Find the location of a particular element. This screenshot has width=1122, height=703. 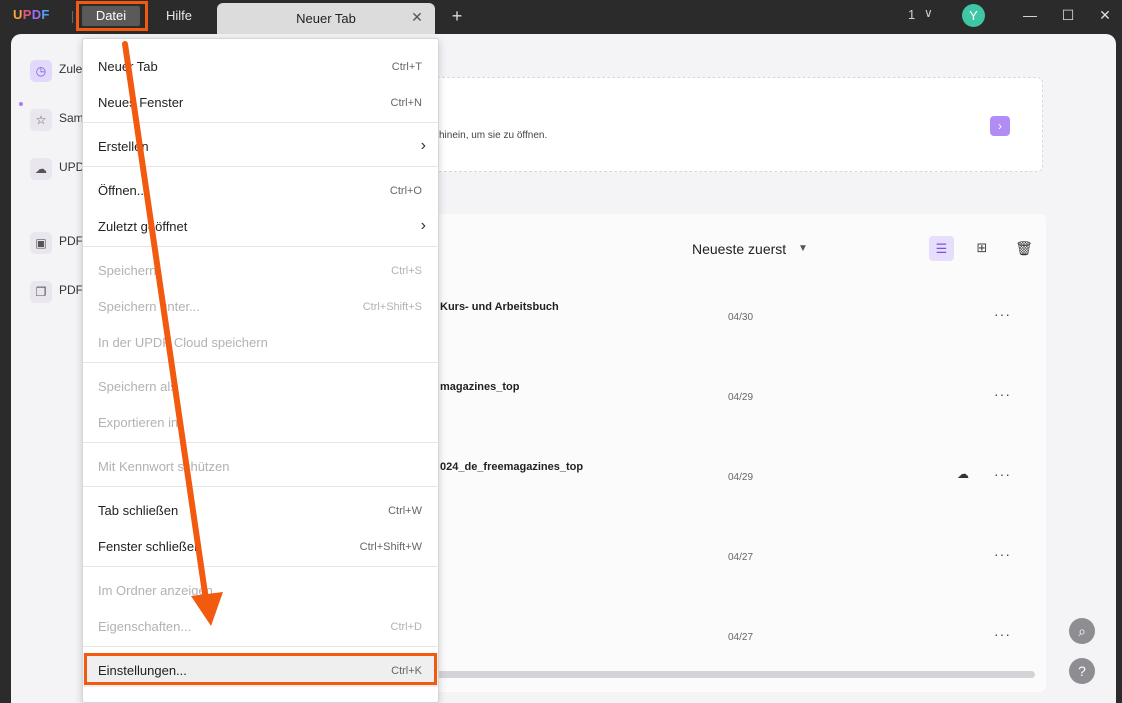

caret-down-icon: ▼ is located at coordinates (803, 248).